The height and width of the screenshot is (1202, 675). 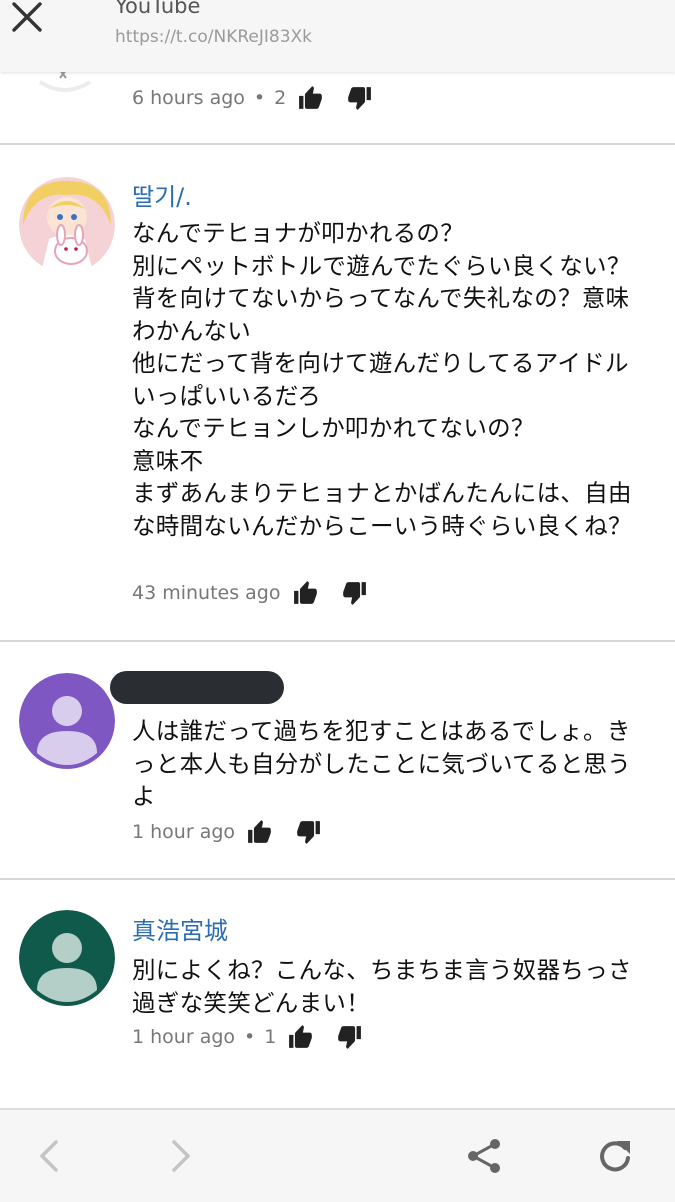 What do you see at coordinates (180, 1156) in the screenshot?
I see `chevron-right-icon` at bounding box center [180, 1156].